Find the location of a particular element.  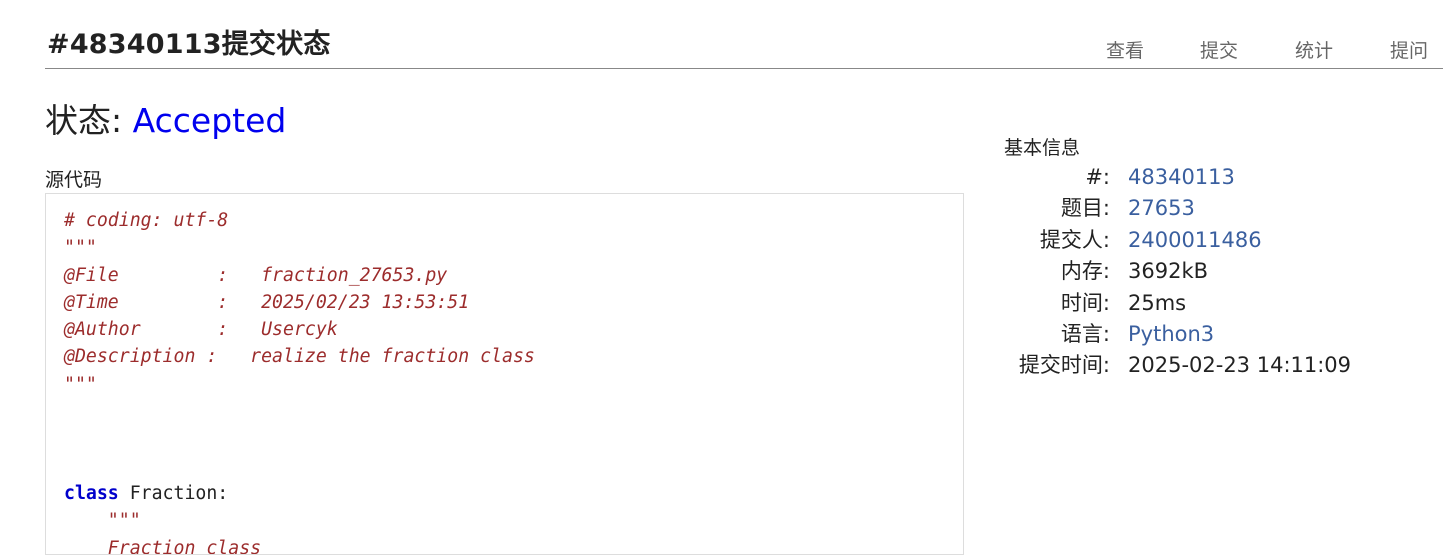

status-value-link: Accepted is located at coordinates (210, 120).